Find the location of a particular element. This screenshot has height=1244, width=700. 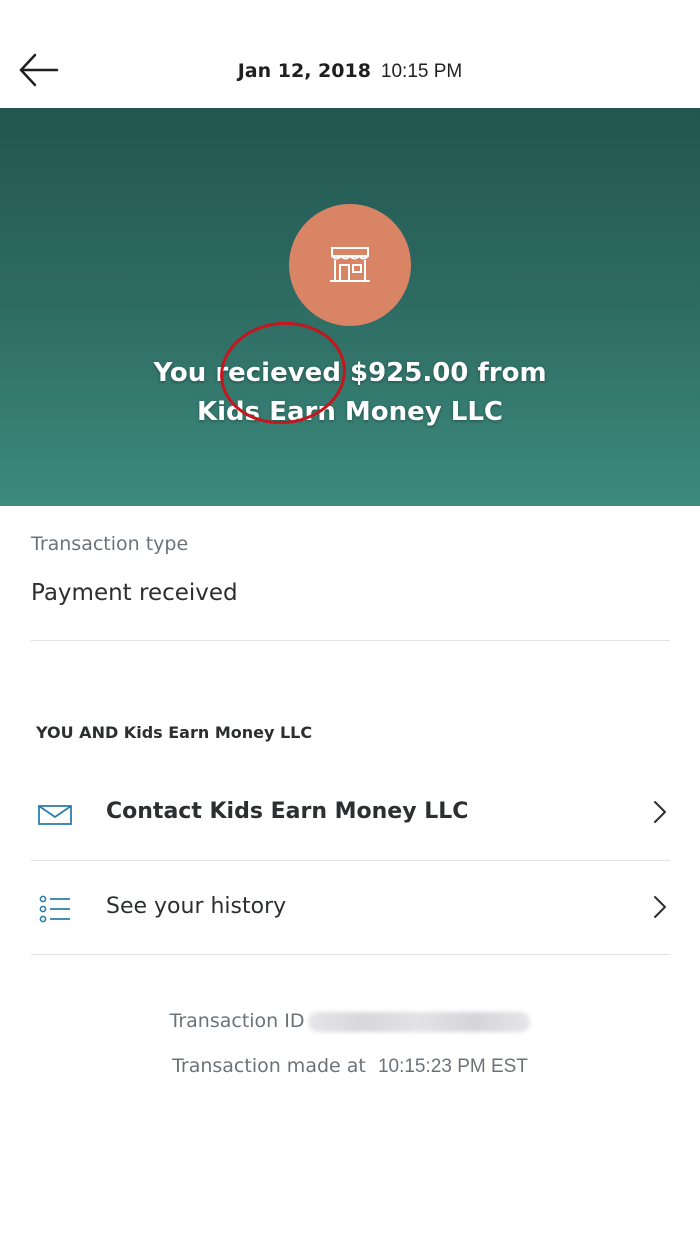

transaction-id: Transaction ID is located at coordinates (350, 1021).